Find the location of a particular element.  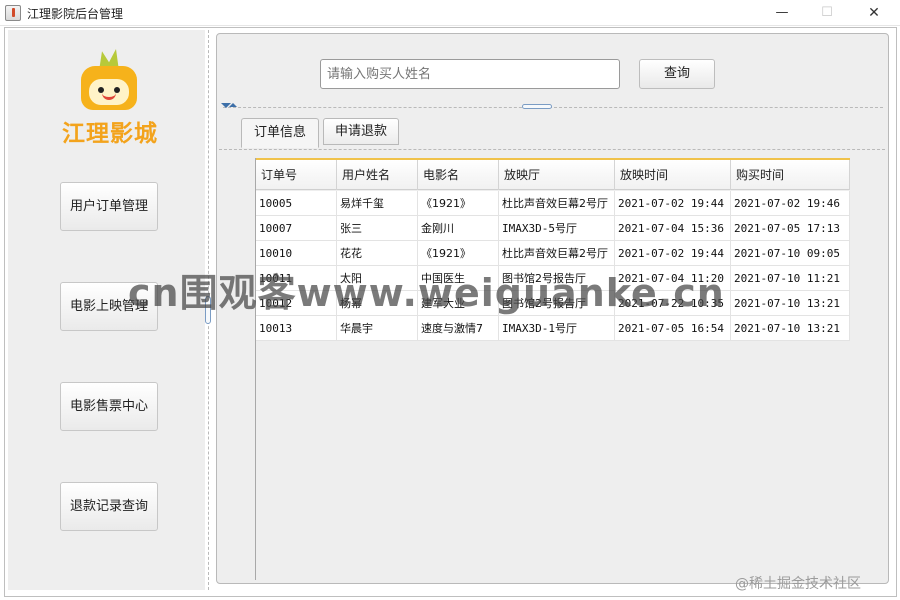

column-header-hall: 放映厅 is located at coordinates (557, 175).